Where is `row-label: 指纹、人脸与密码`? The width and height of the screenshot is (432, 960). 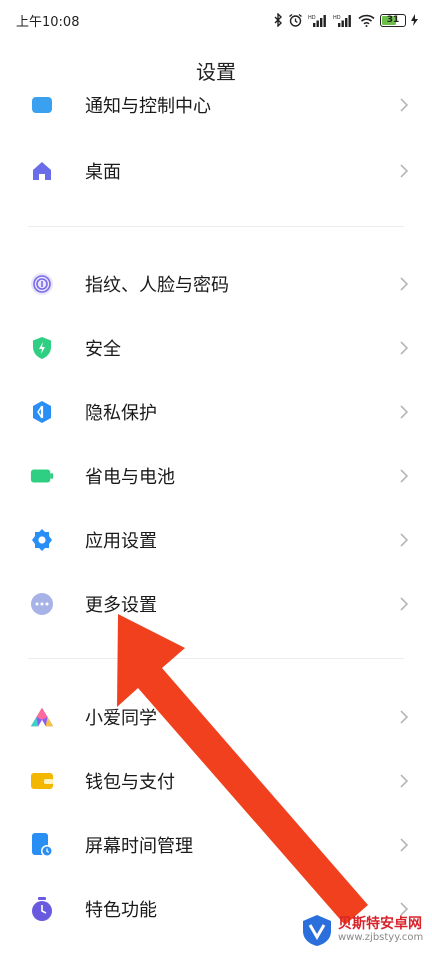 row-label: 指纹、人脸与密码 is located at coordinates (157, 285).